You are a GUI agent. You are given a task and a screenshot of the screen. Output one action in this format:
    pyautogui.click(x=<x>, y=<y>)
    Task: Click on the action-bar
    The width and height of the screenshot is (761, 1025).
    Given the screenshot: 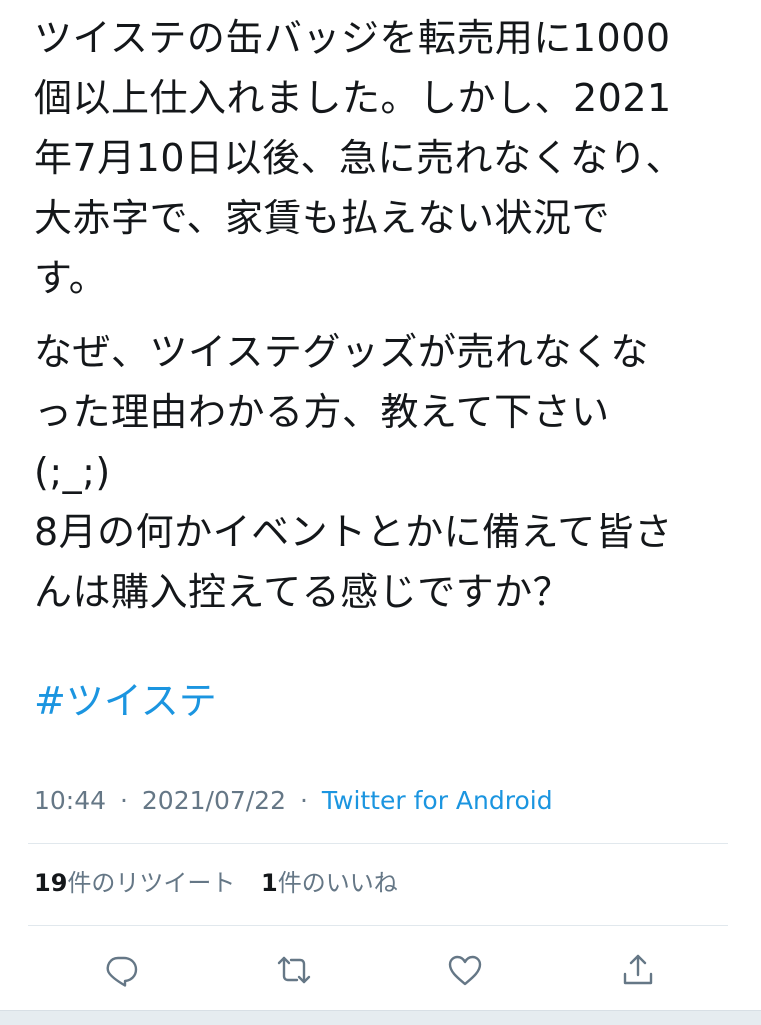 What is the action you would take?
    pyautogui.click(x=380, y=970)
    